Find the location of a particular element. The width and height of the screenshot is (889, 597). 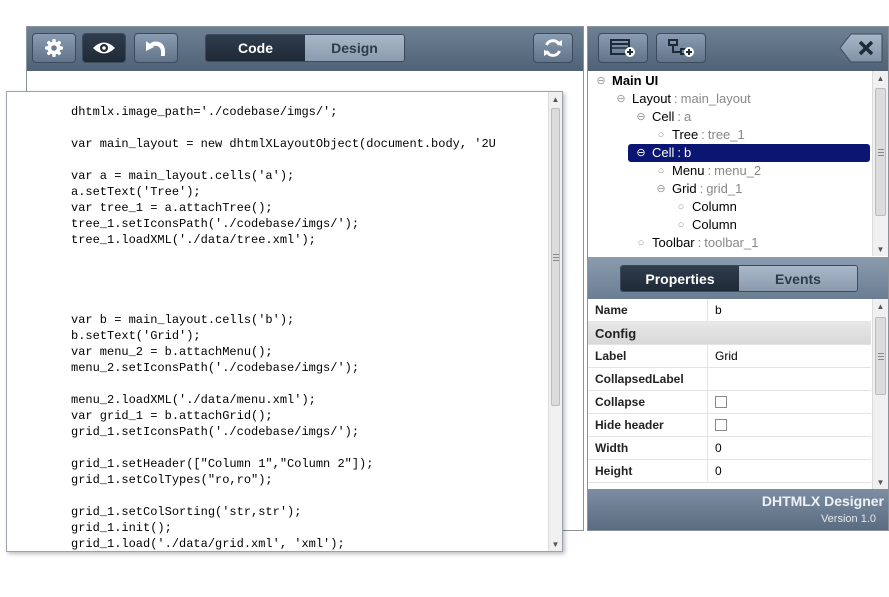

property-row: Collapse is located at coordinates (729, 402).